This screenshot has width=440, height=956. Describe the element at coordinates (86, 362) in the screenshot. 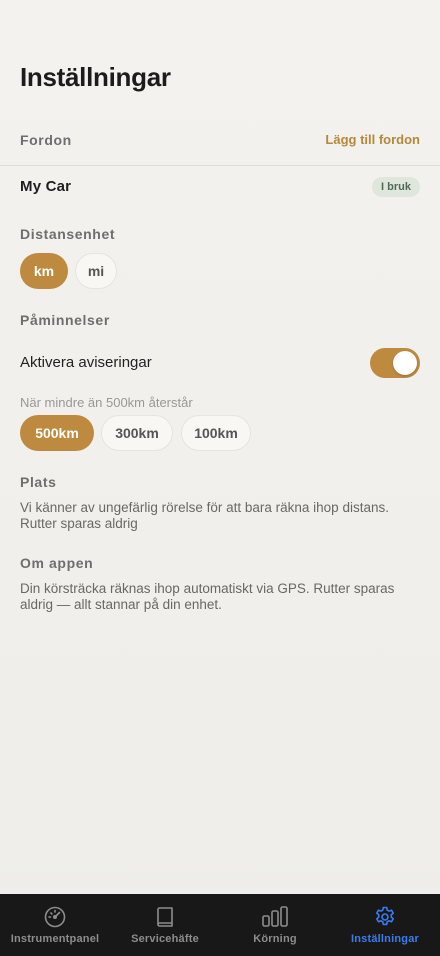

I see `notifications-toggle-label: Aktivera aviseringar` at that location.